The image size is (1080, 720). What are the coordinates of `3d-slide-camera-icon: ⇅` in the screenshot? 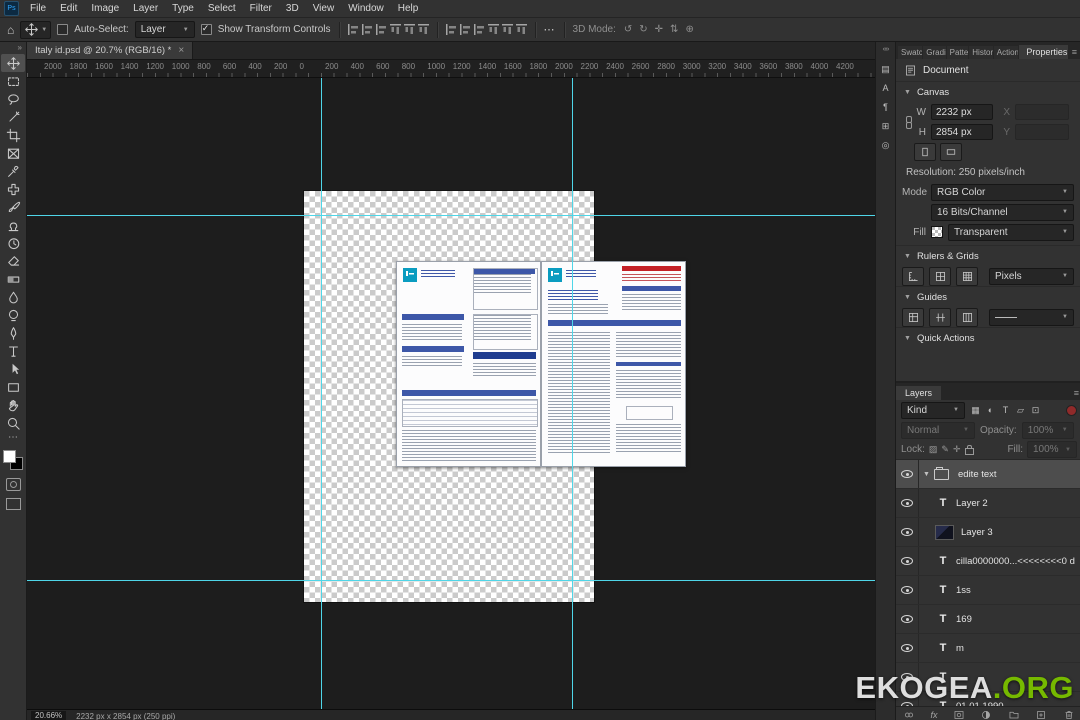 It's located at (674, 29).